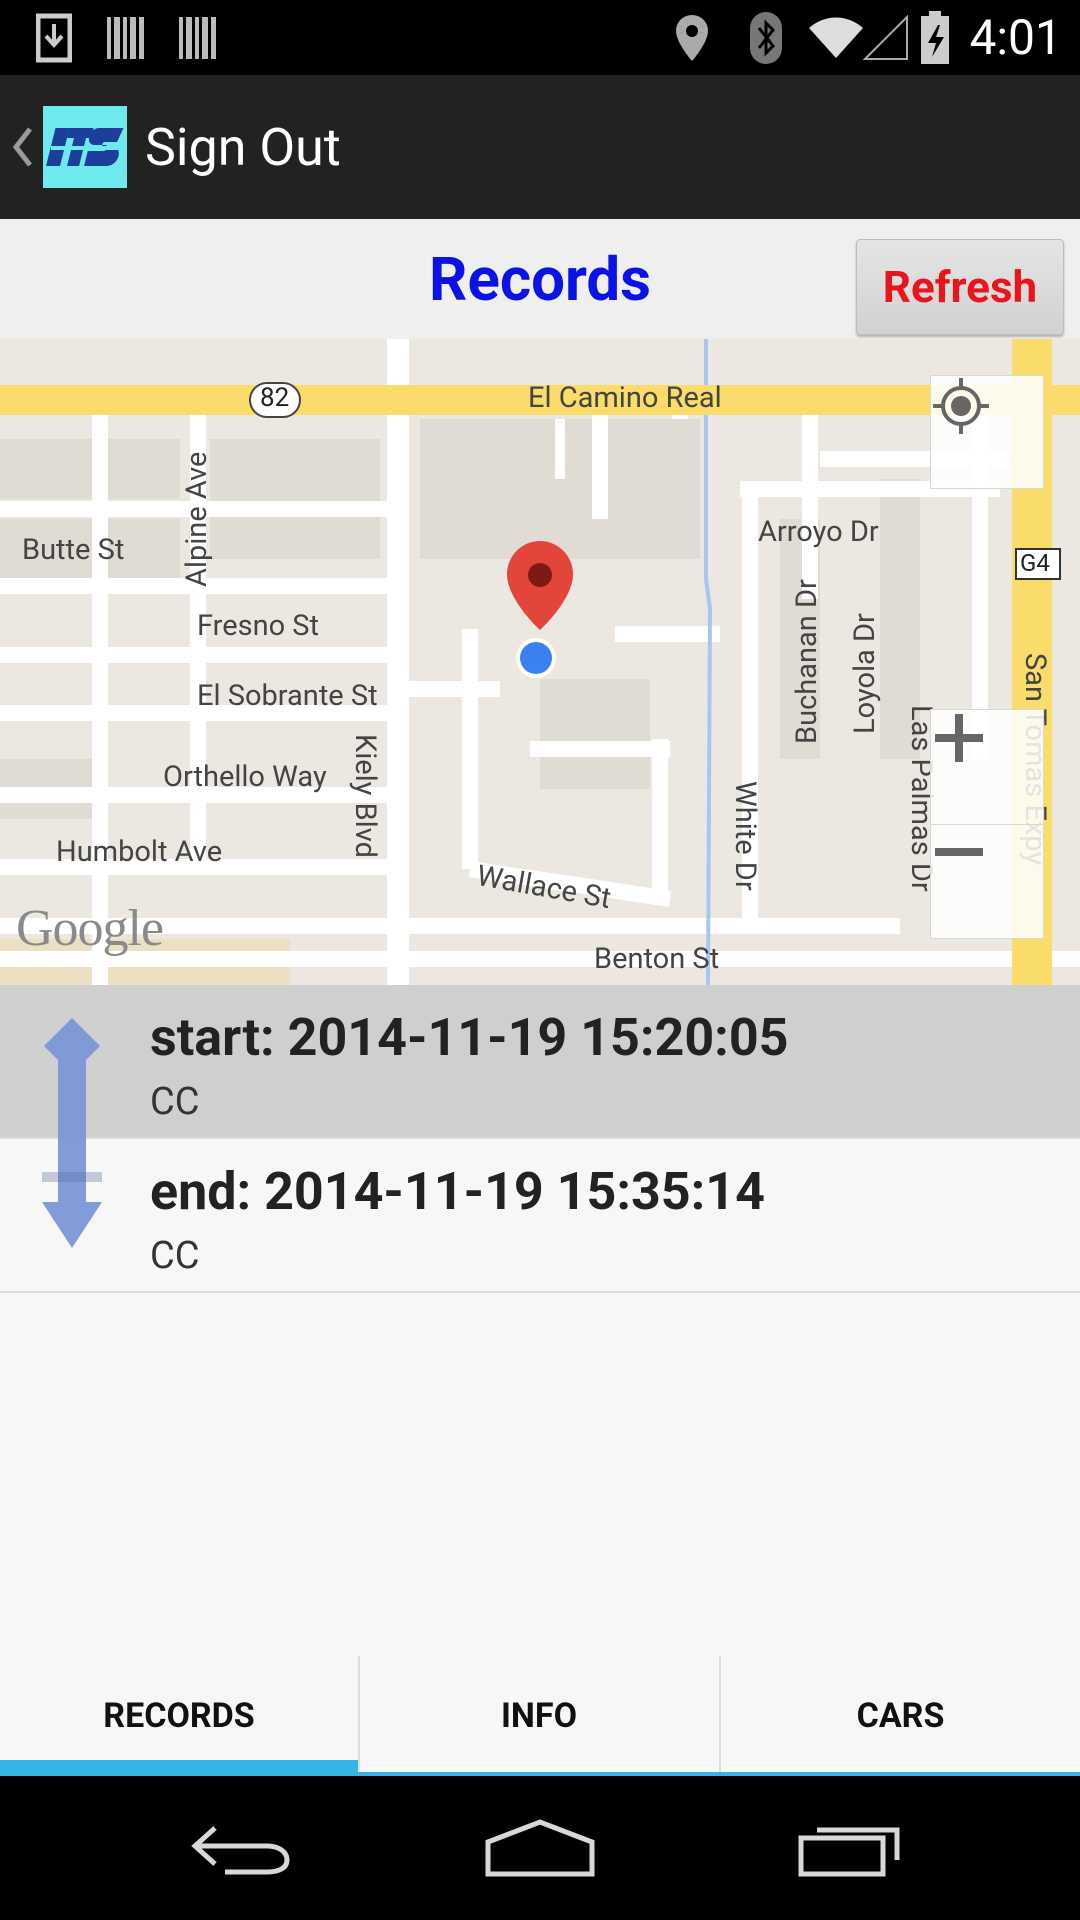  What do you see at coordinates (365, 796) in the screenshot?
I see `map-label: Kiely Blvd` at bounding box center [365, 796].